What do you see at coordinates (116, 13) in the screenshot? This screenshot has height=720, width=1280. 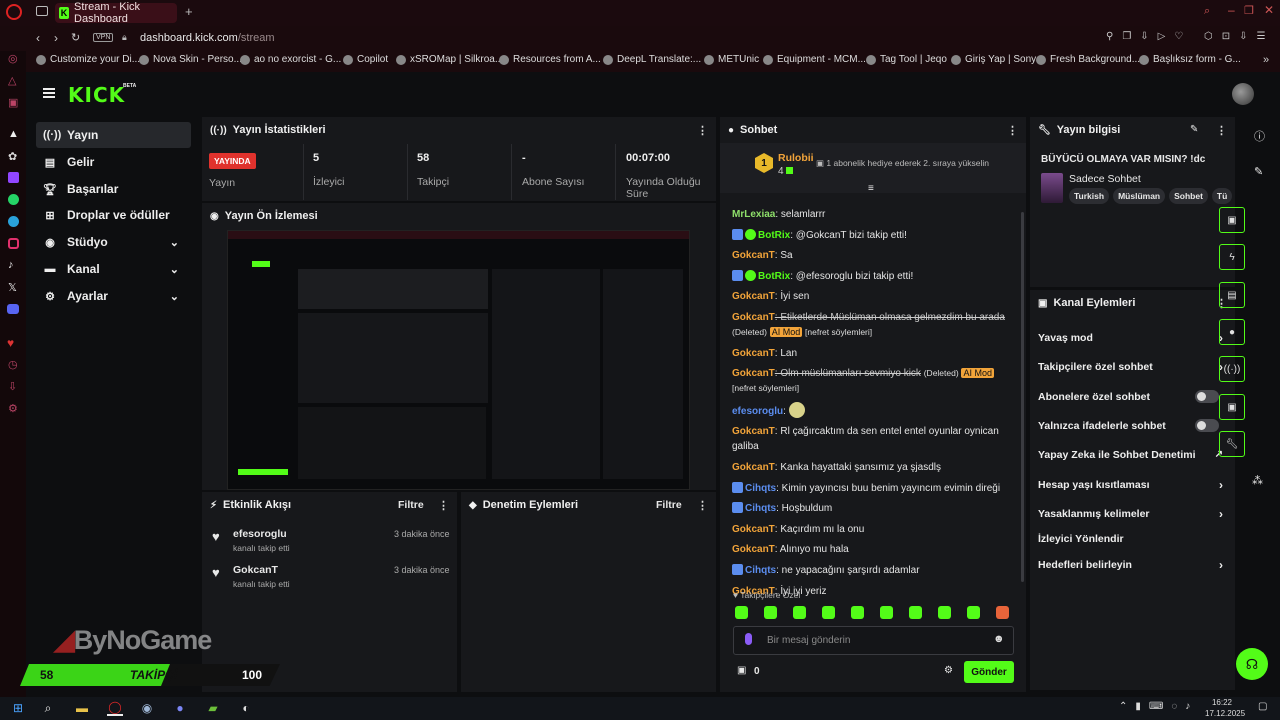 I see `active-tab: K Stream - Kick Dashboard` at bounding box center [116, 13].